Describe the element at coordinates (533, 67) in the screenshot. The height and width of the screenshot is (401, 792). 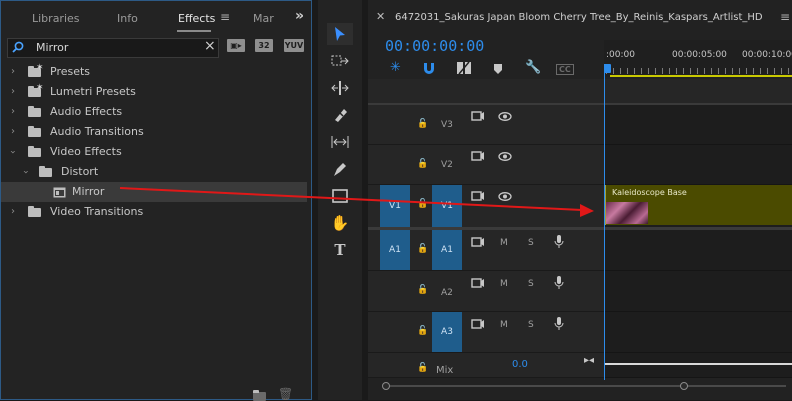
I see `wrench-icon: 🔧` at that location.